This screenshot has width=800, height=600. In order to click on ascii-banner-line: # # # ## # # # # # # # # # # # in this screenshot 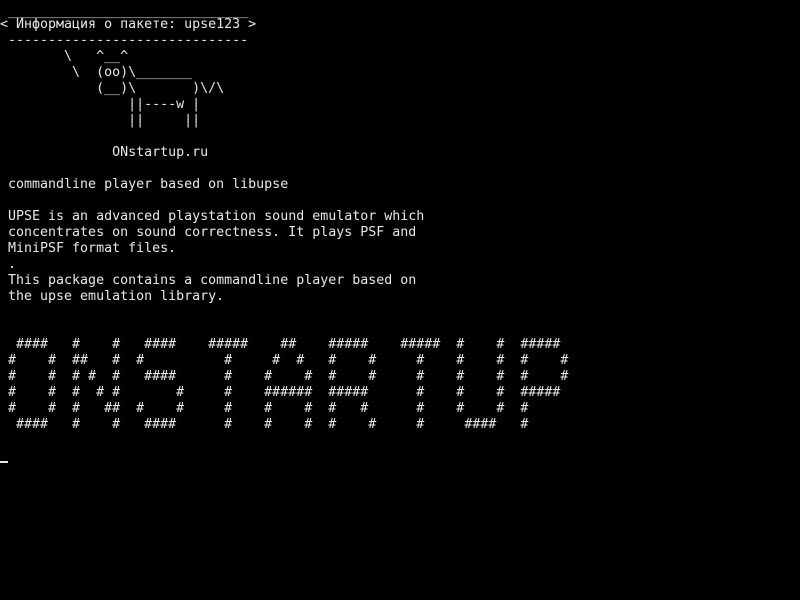, I will do `click(264, 408)`.